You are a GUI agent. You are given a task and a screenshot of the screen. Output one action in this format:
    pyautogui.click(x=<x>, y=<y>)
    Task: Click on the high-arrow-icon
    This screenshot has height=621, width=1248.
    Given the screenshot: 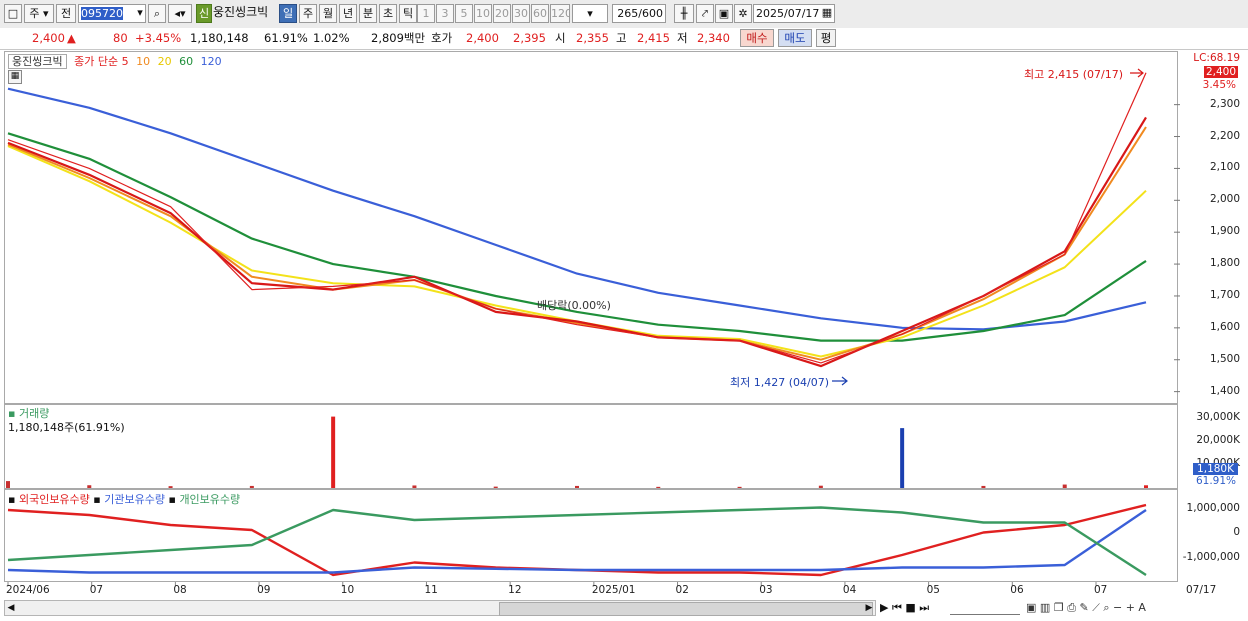 What is the action you would take?
    pyautogui.click(x=1137, y=73)
    